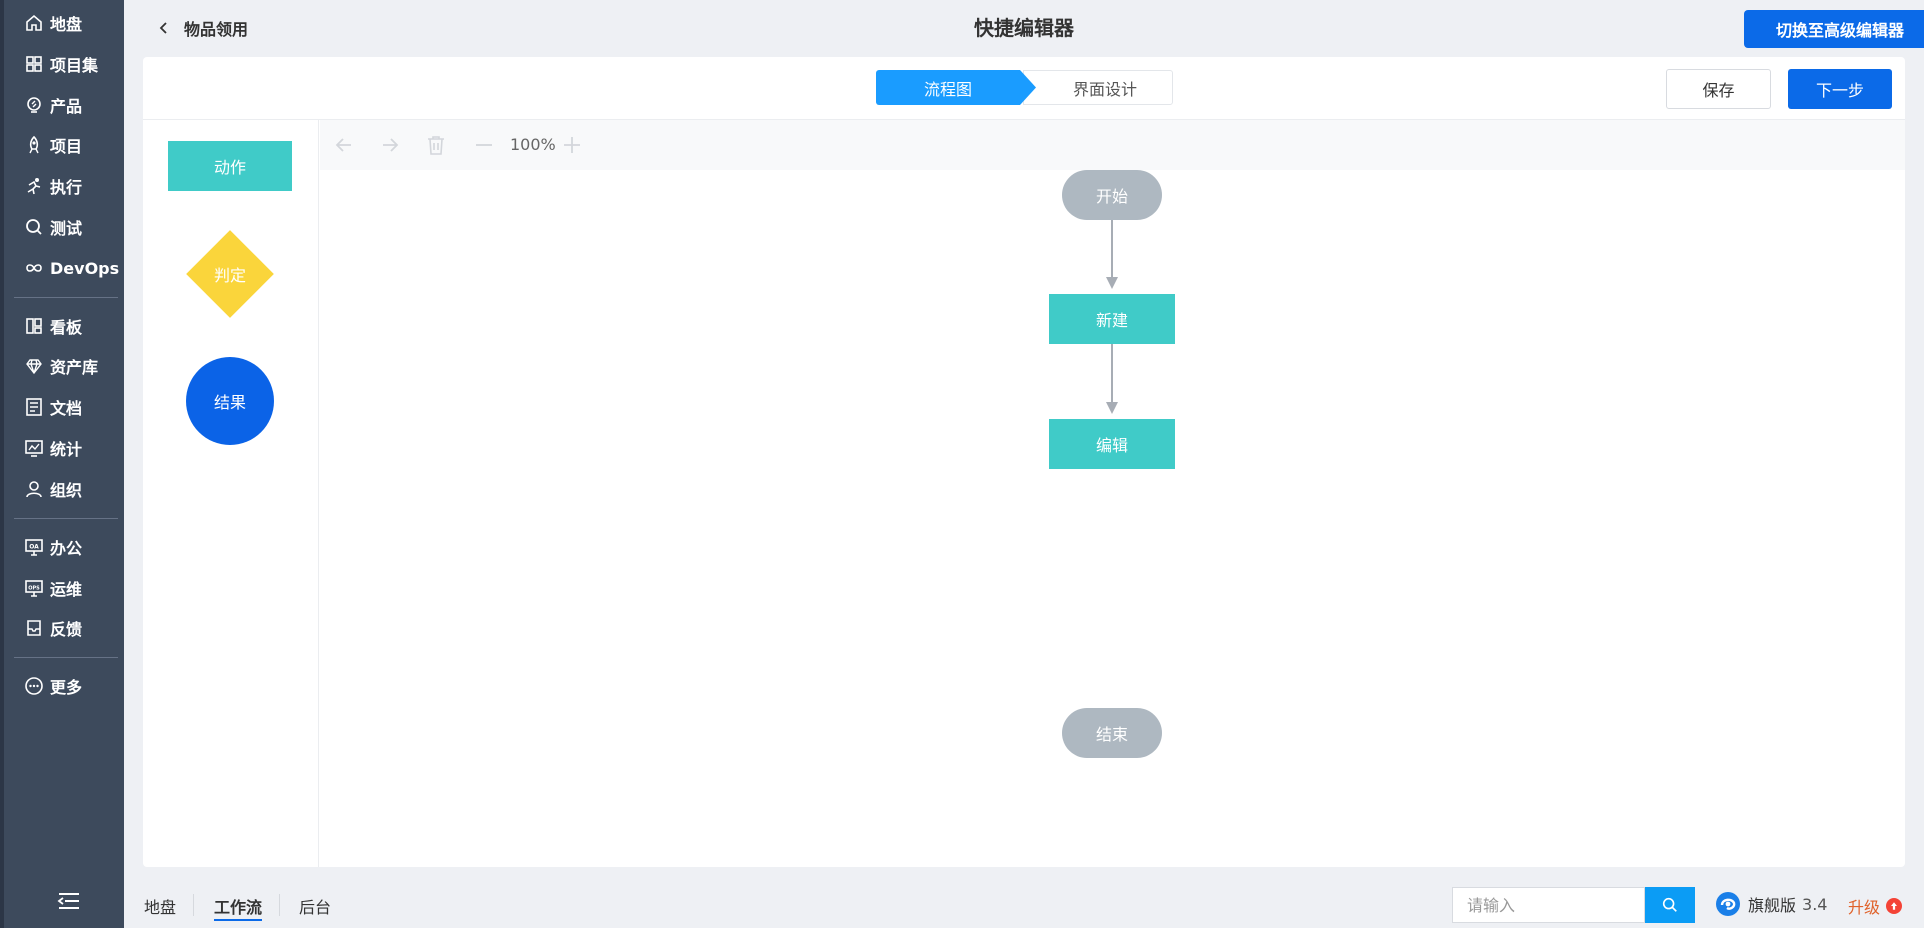  What do you see at coordinates (34, 186) in the screenshot?
I see `run-icon` at bounding box center [34, 186].